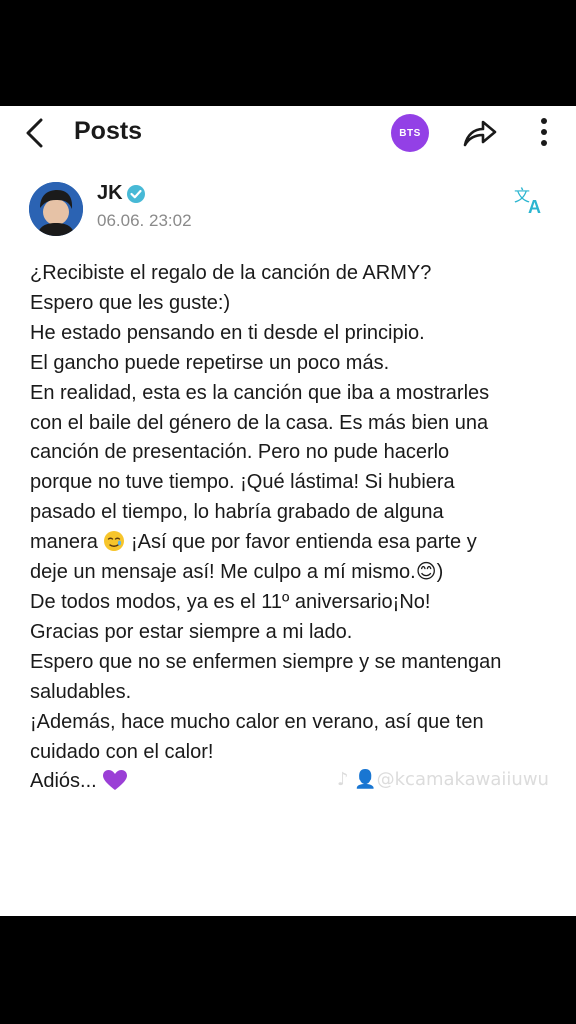 The image size is (576, 1024). What do you see at coordinates (544, 133) in the screenshot?
I see `more-vertical-icon` at bounding box center [544, 133].